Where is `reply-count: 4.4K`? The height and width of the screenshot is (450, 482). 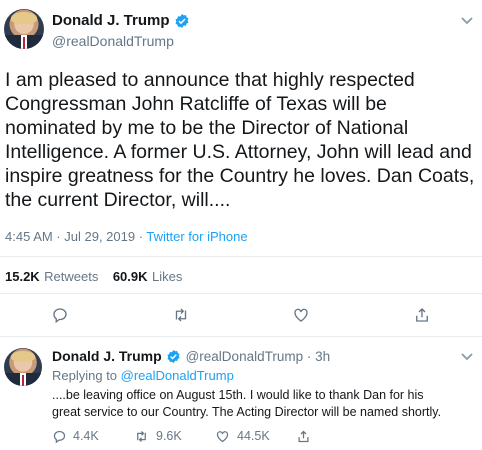 reply-count: 4.4K is located at coordinates (86, 436).